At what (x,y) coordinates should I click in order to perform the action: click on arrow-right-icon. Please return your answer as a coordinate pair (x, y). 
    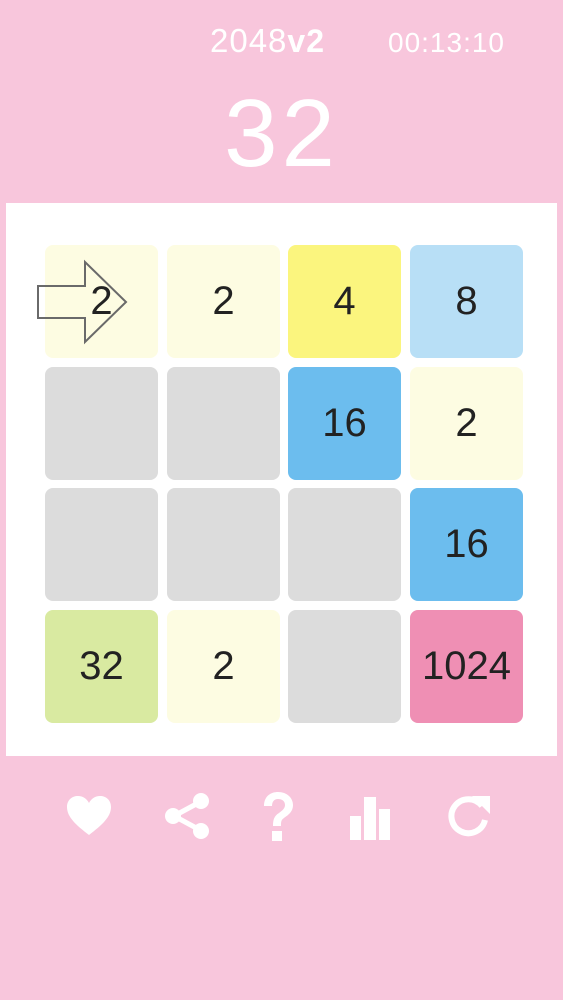
    Looking at the image, I should click on (82, 302).